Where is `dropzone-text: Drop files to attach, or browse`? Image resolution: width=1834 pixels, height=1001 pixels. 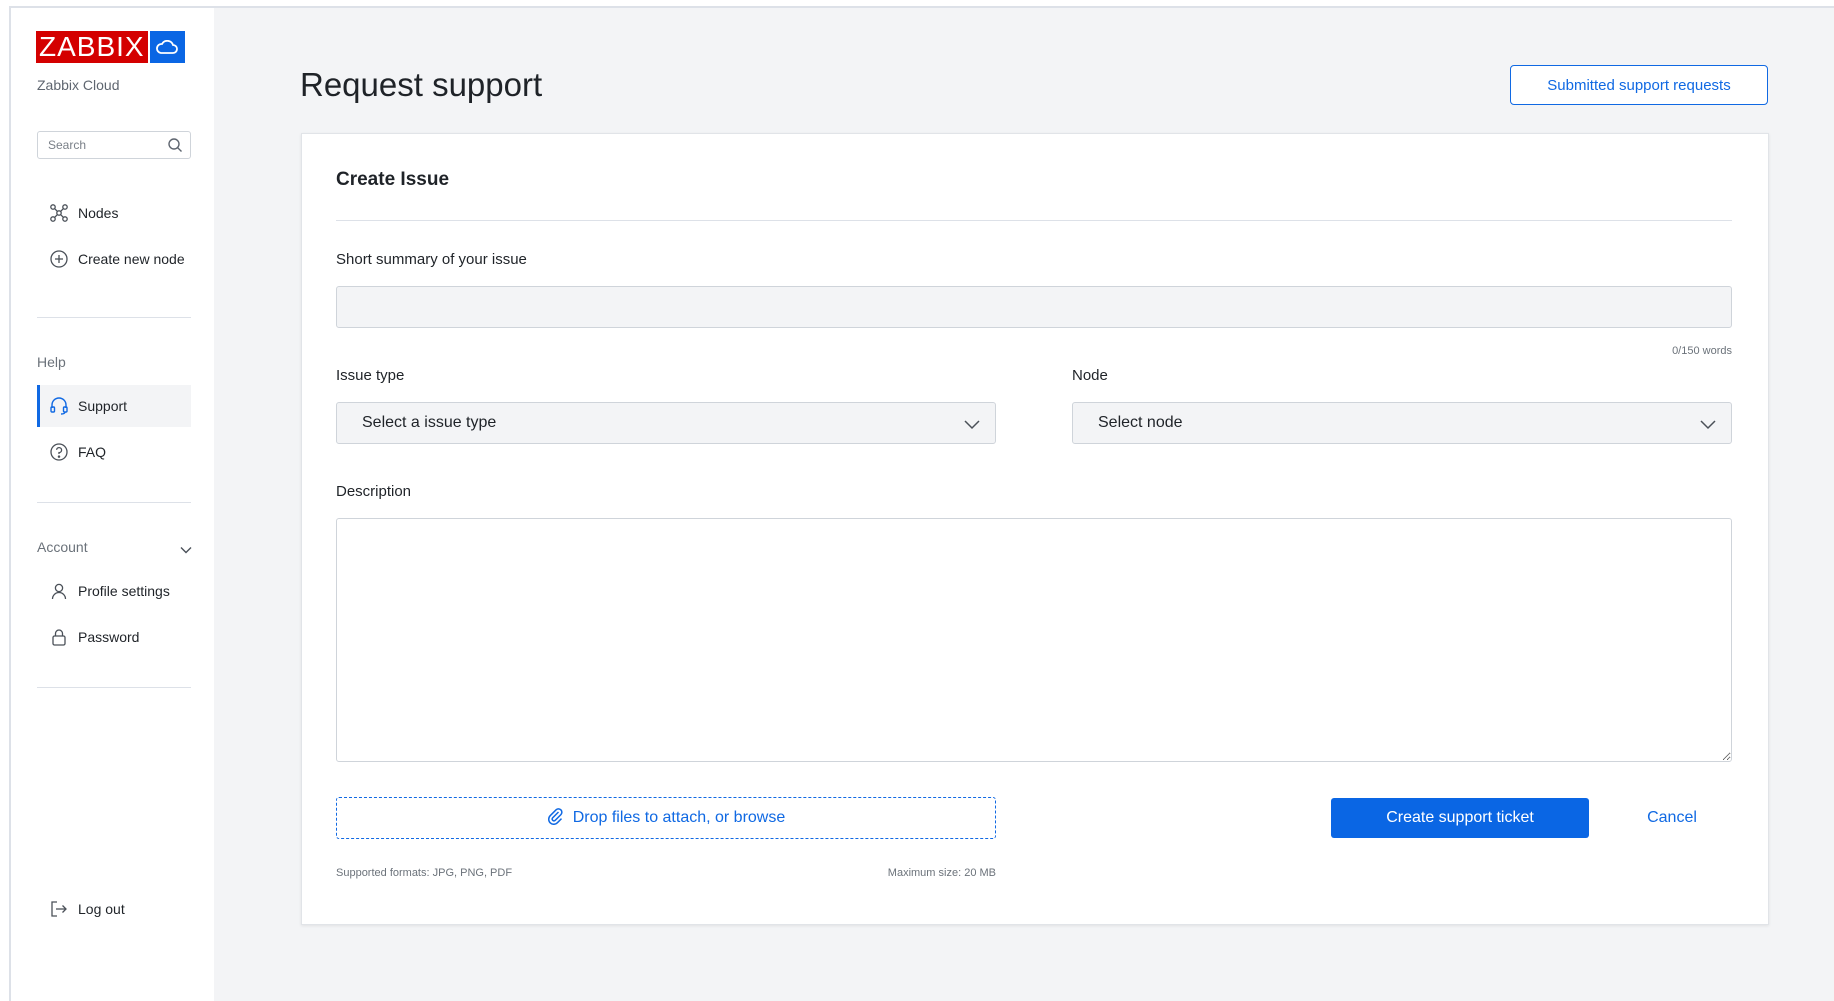 dropzone-text: Drop files to attach, or browse is located at coordinates (679, 817).